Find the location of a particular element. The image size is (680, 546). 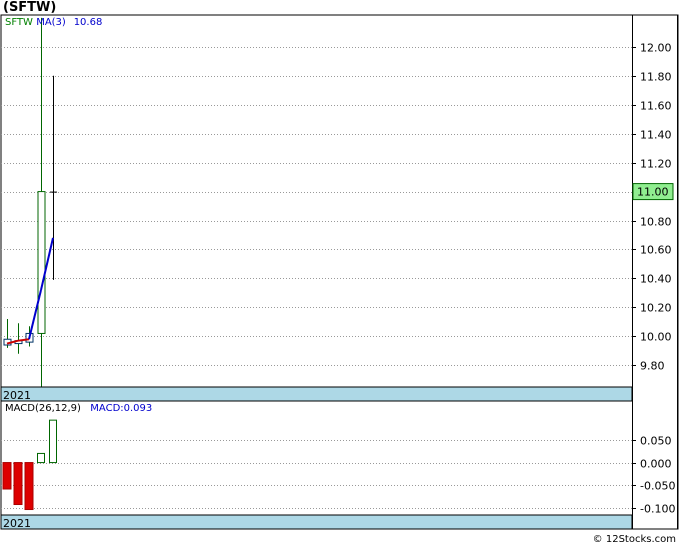

price-tick-label: 11.40 is located at coordinates (656, 135).